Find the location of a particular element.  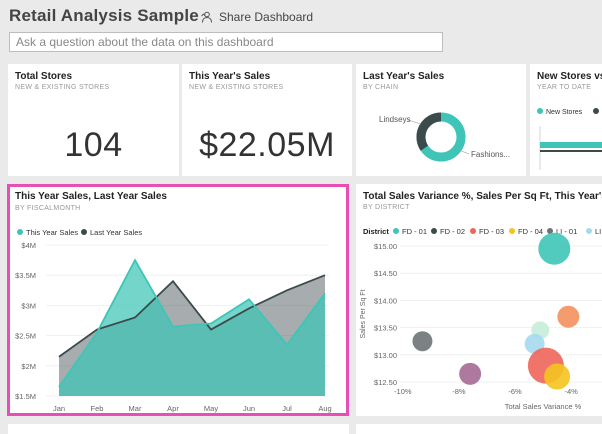

x-tick-label: Feb is located at coordinates (97, 408).